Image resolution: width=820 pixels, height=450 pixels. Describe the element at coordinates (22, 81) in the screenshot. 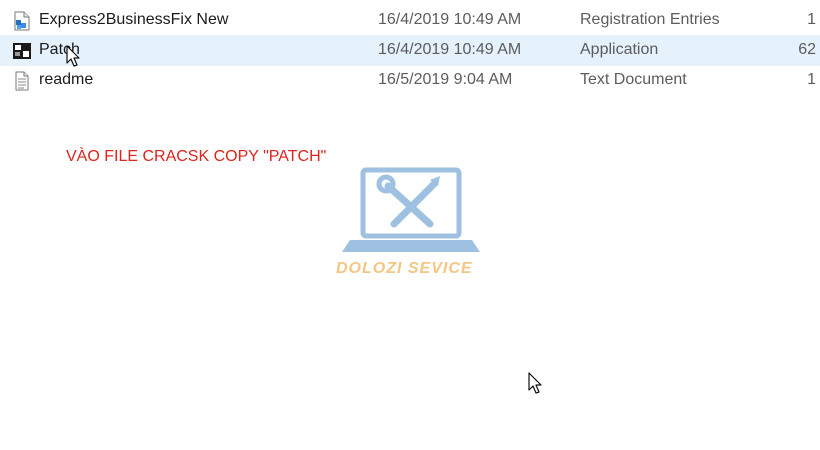

I see `text-document-icon` at that location.